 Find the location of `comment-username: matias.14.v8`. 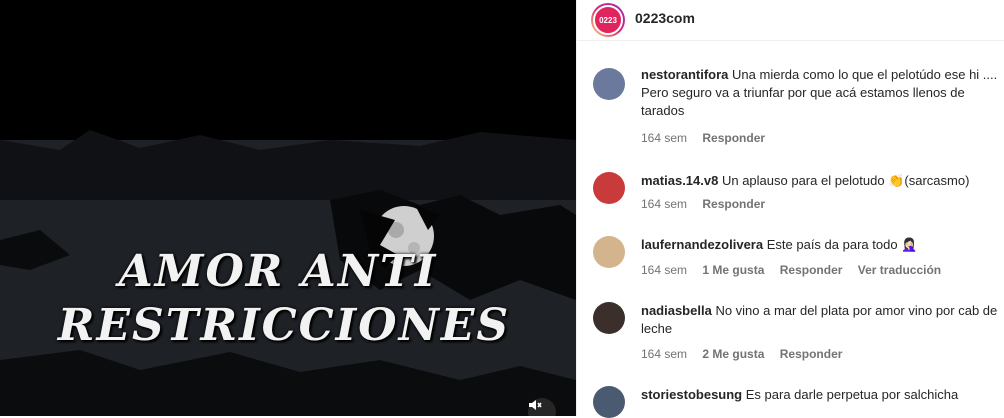

comment-username: matias.14.v8 is located at coordinates (679, 180).